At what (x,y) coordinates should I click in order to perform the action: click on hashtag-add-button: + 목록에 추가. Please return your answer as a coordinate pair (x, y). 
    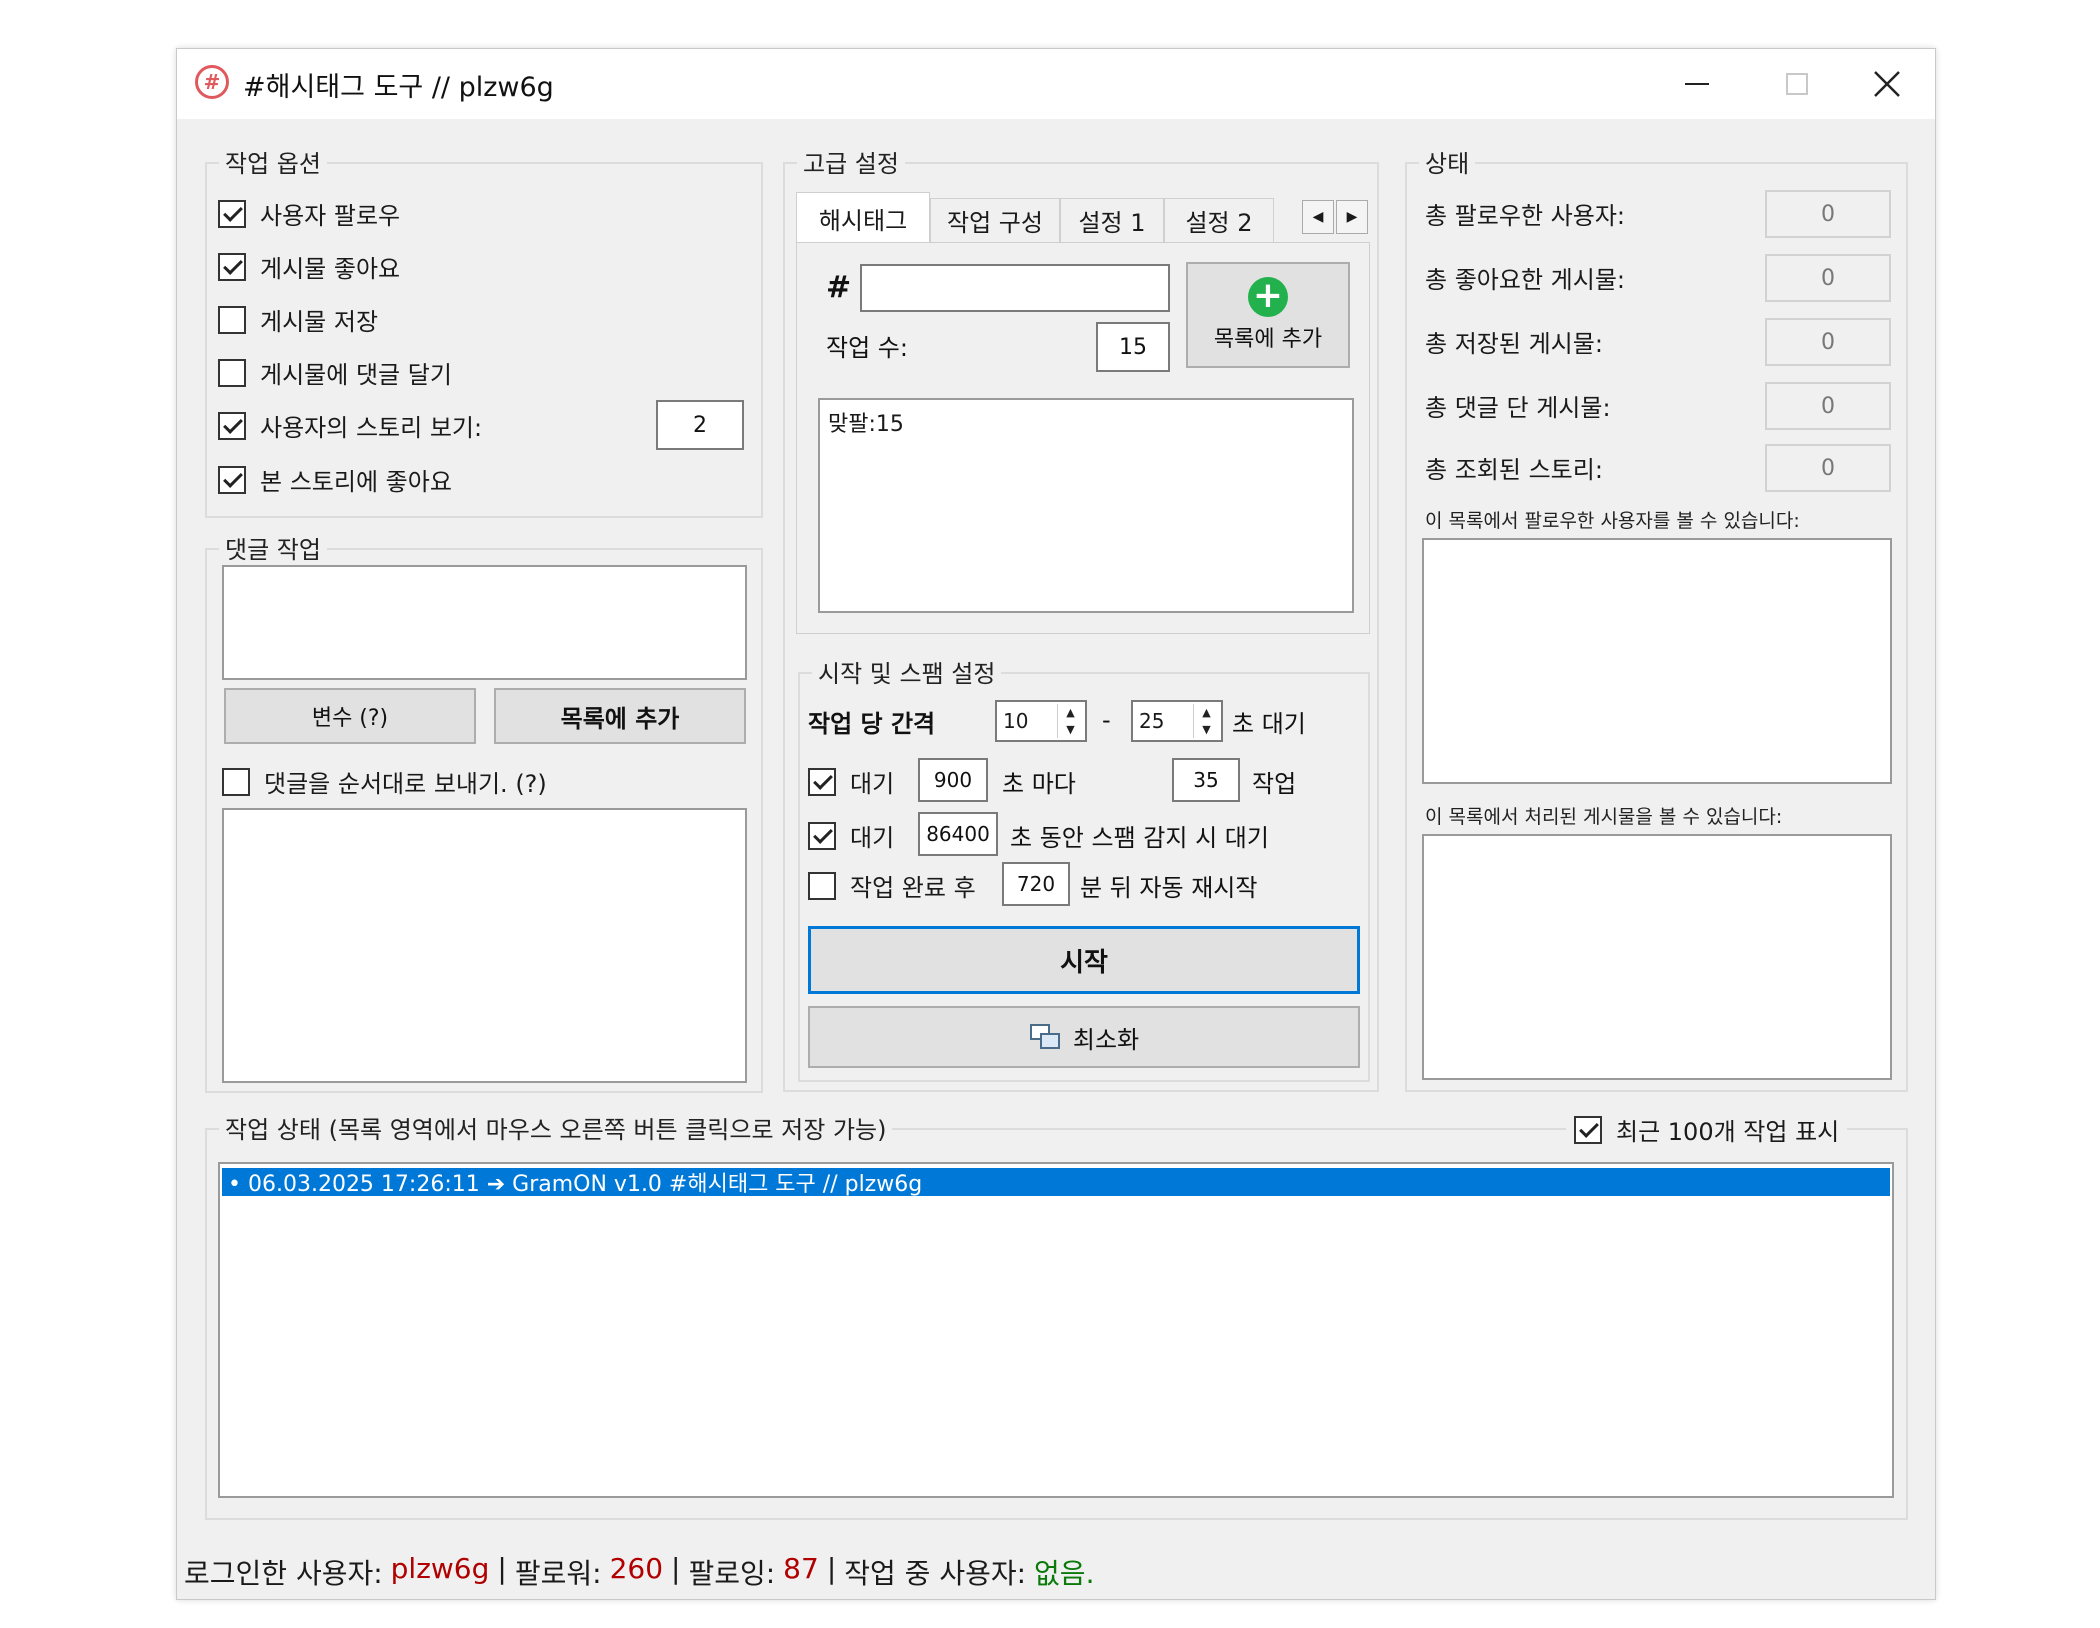
    Looking at the image, I should click on (1268, 315).